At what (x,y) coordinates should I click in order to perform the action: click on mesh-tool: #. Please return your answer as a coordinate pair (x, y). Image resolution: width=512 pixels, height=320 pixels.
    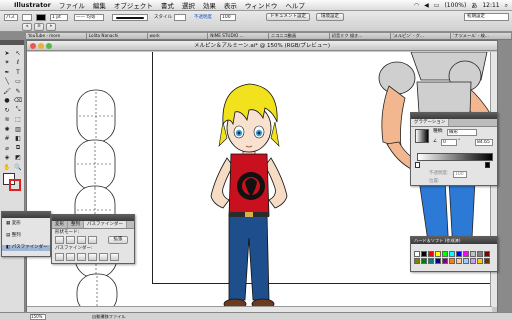
    Looking at the image, I should click on (7, 139).